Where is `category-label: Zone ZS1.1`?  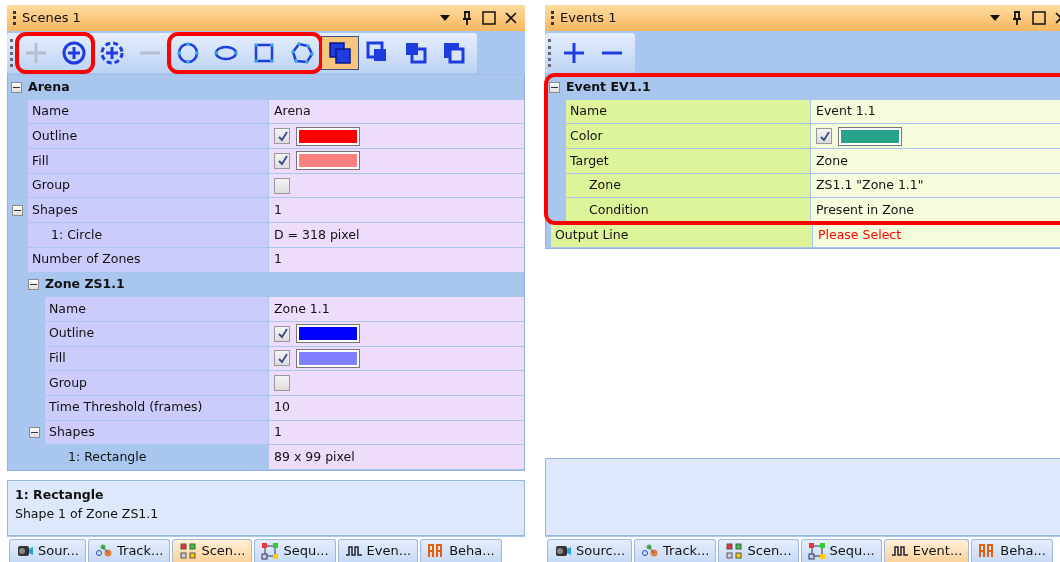 category-label: Zone ZS1.1 is located at coordinates (85, 284).